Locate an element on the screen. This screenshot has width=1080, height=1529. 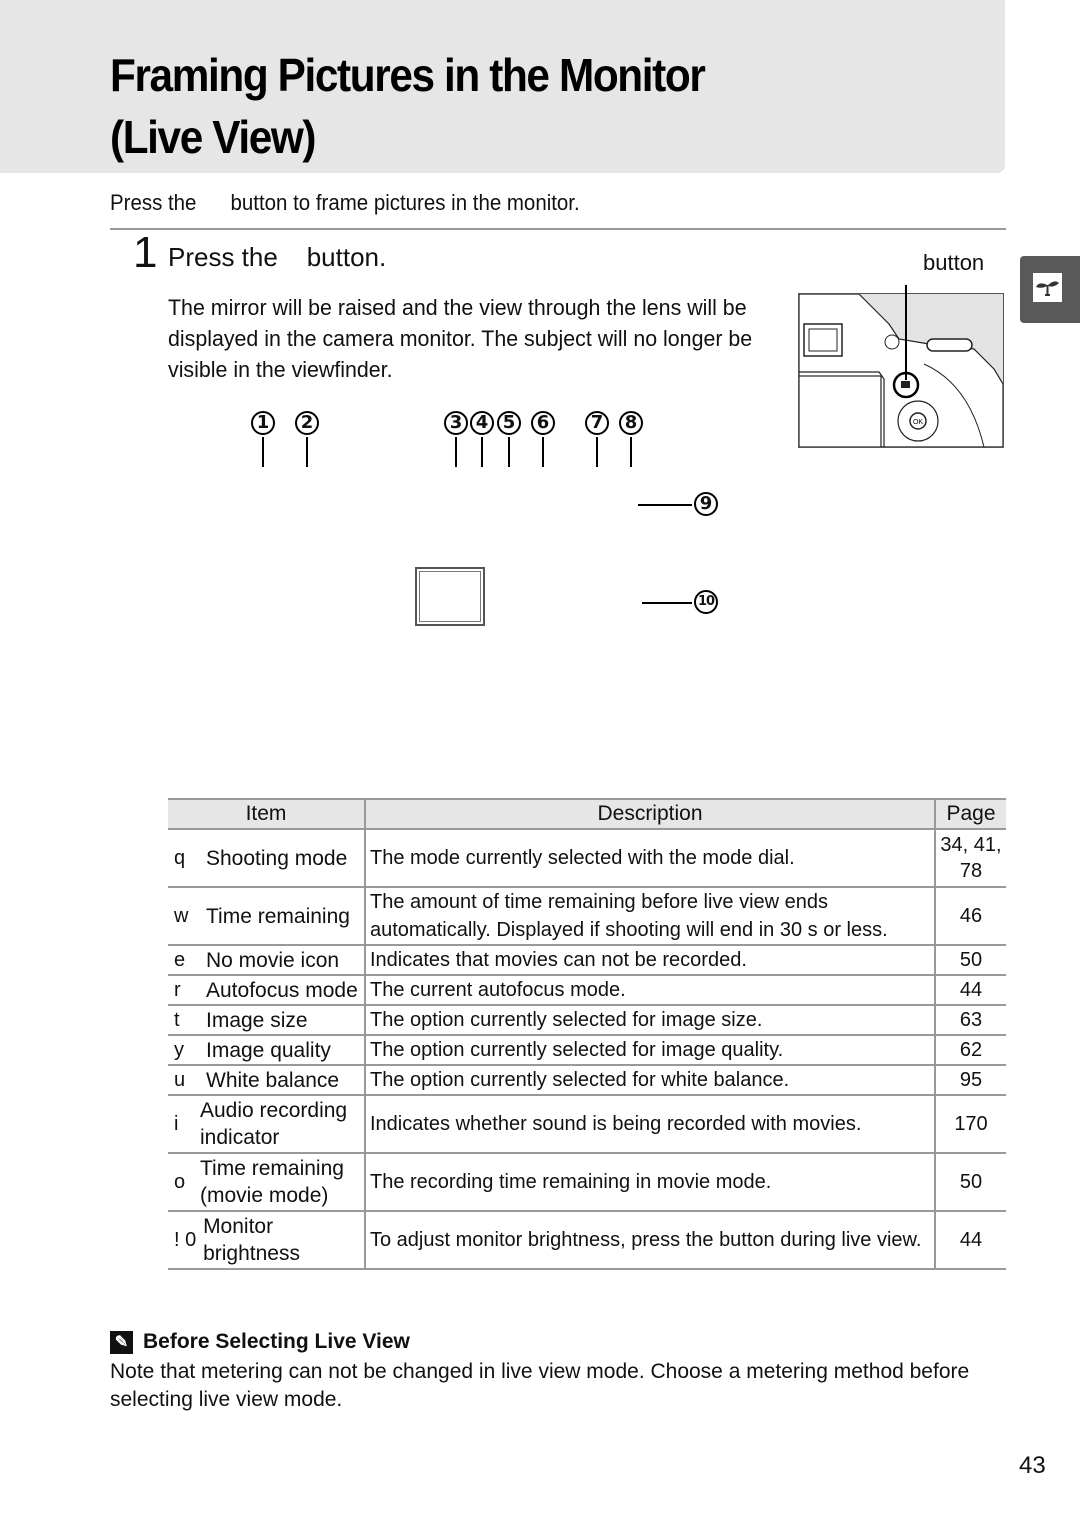
item-cell: e No movie icon is located at coordinates (266, 960).